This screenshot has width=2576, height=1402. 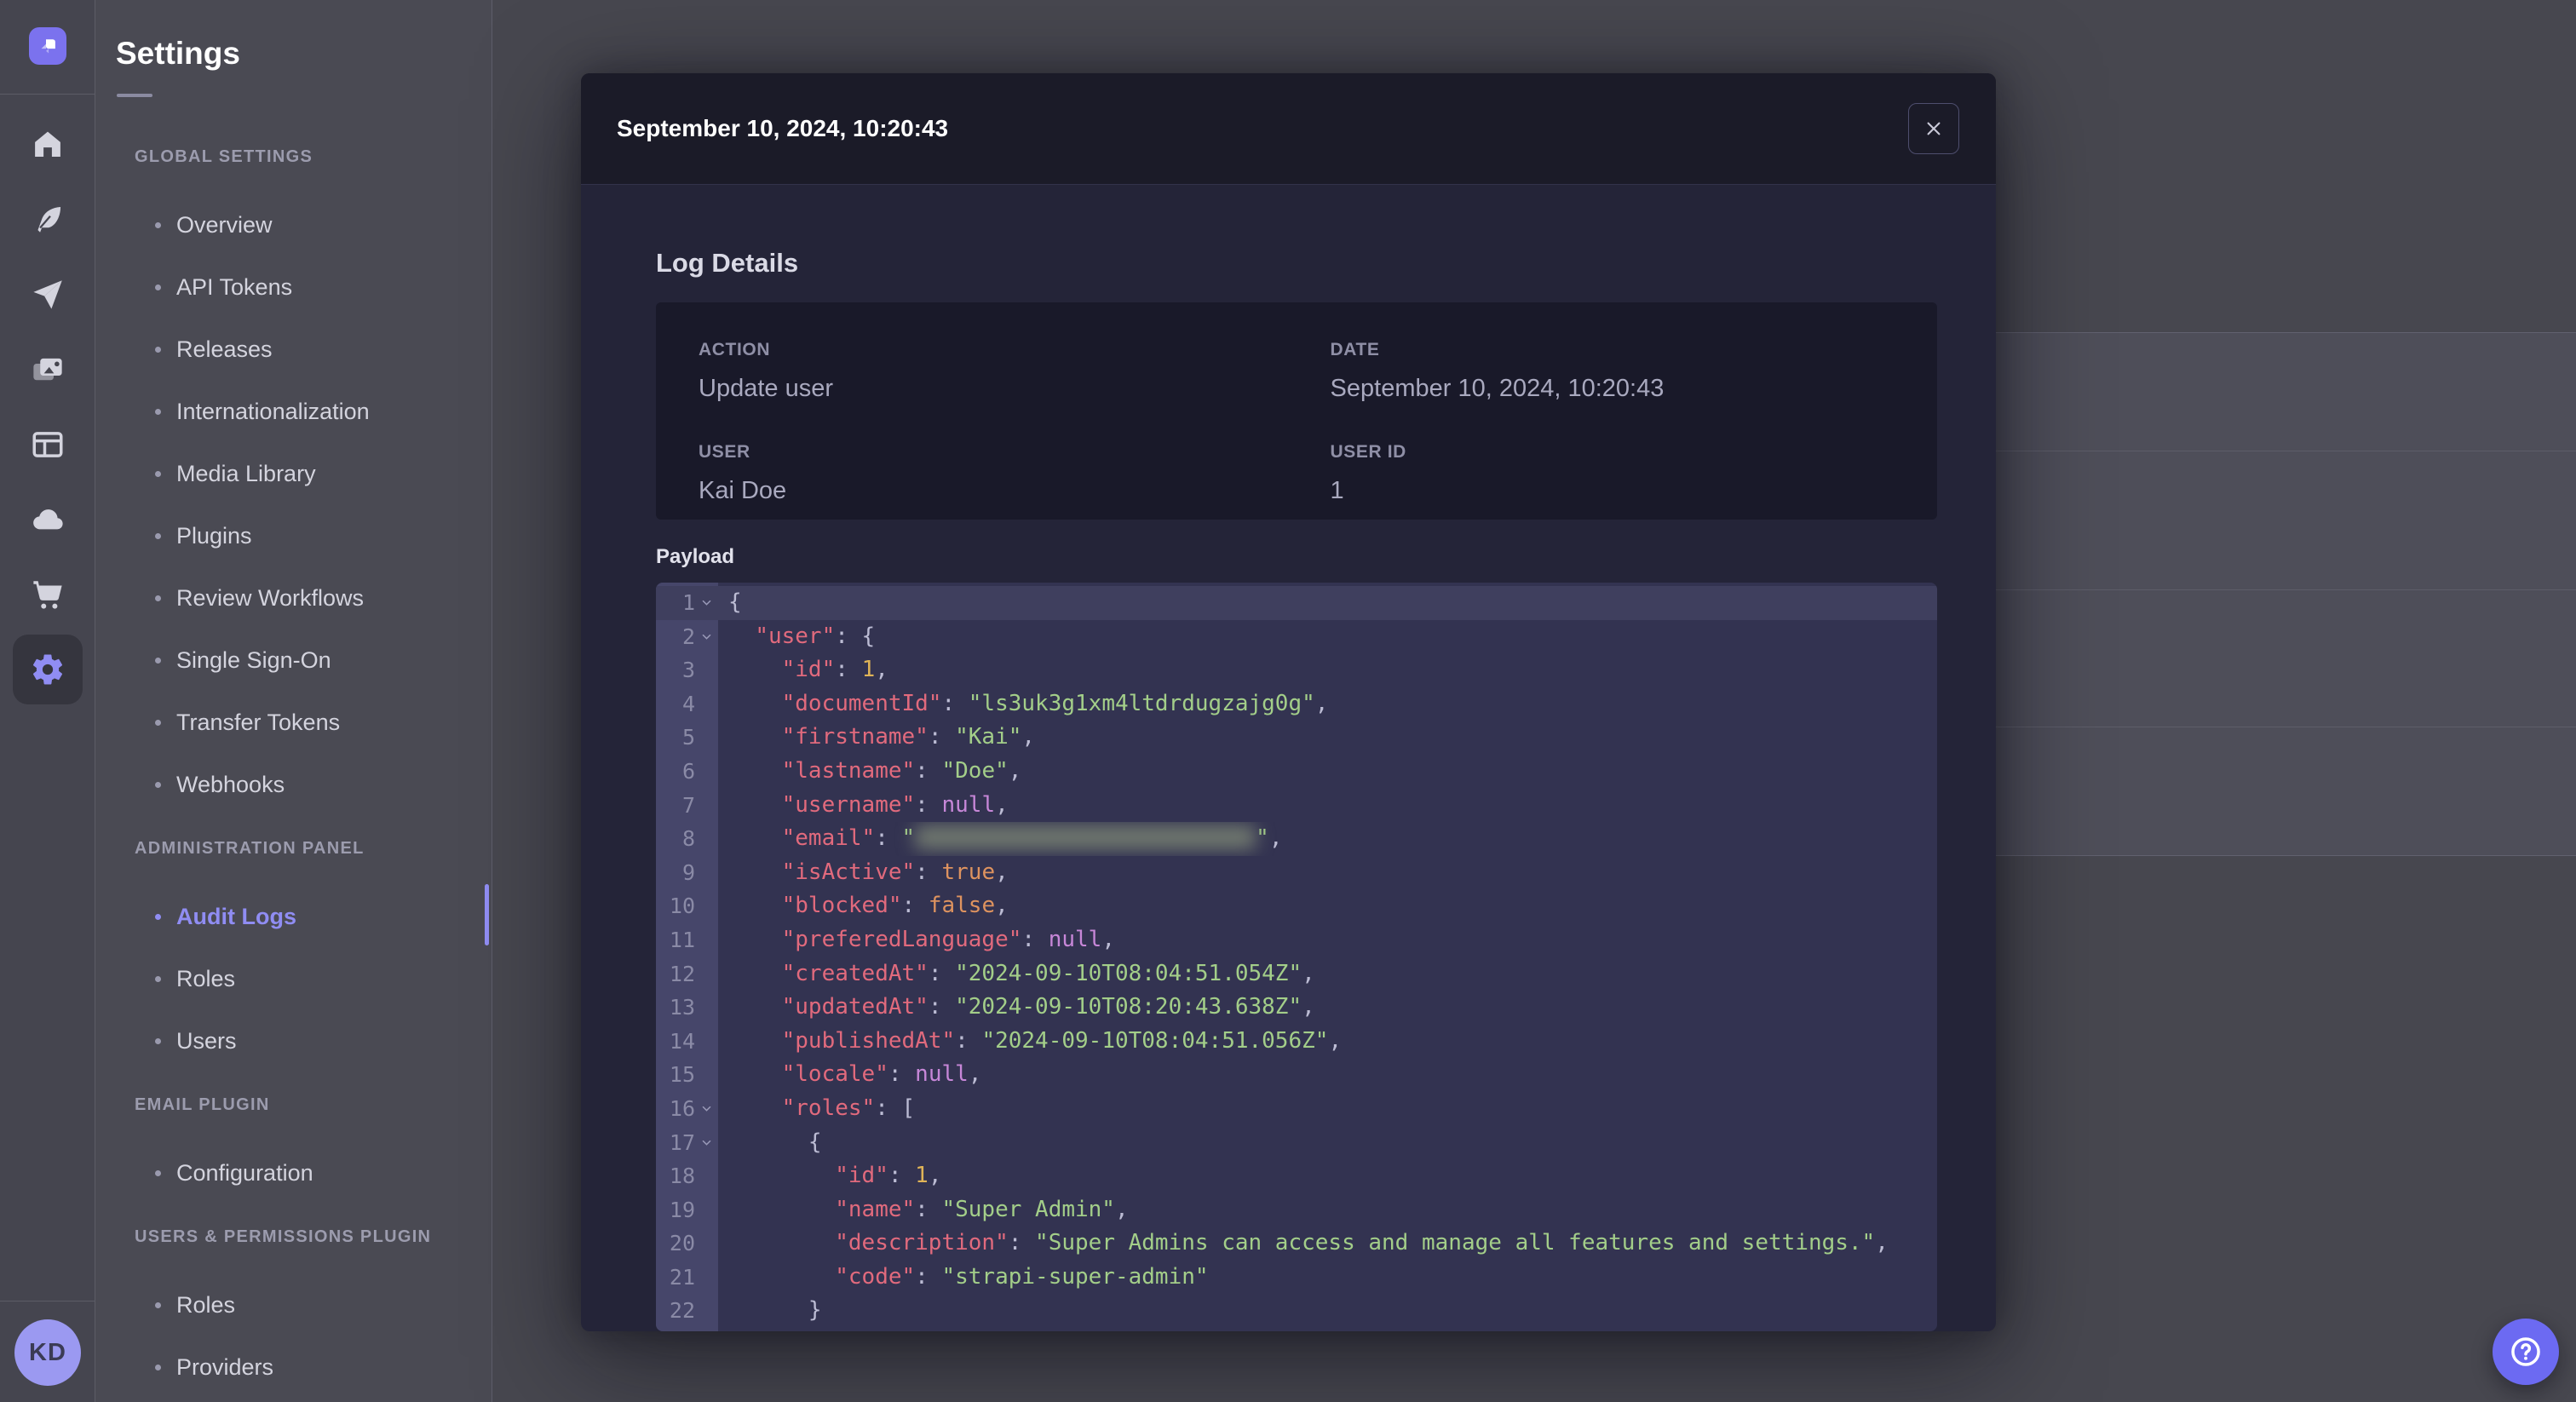 I want to click on rail-item-images, so click(x=48, y=369).